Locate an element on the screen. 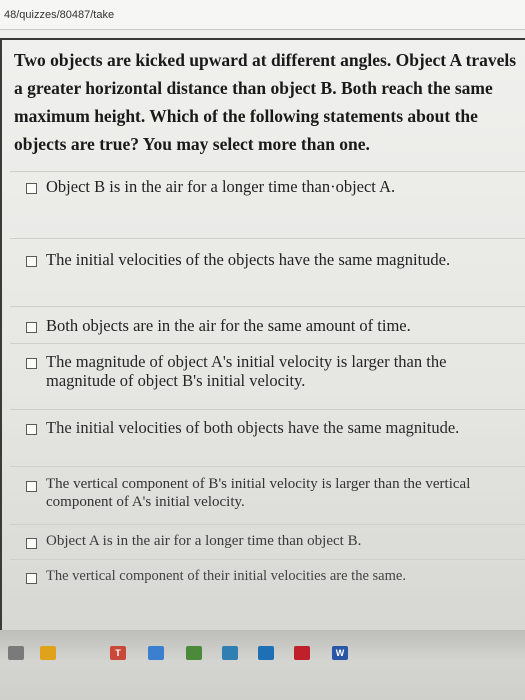 The width and height of the screenshot is (525, 700). icon-letter: T is located at coordinates (118, 653).